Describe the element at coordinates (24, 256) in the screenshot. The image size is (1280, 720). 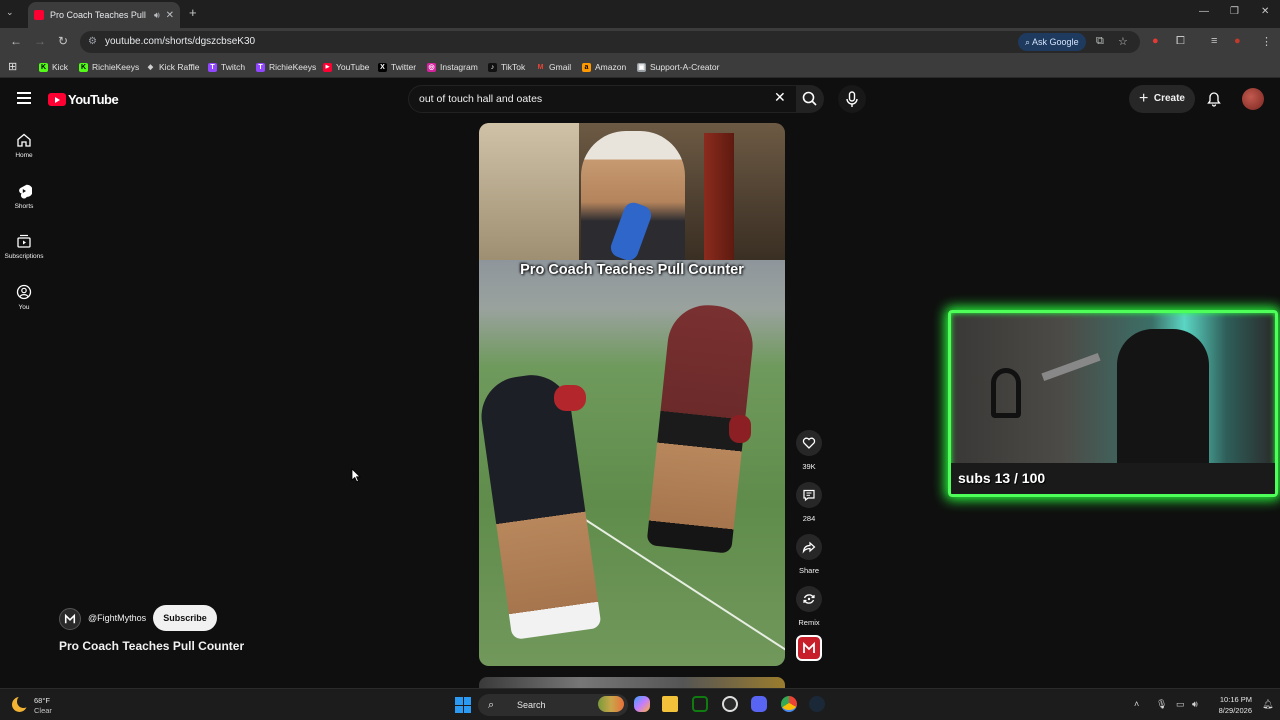
I see `rail-label: Subscriptions` at that location.